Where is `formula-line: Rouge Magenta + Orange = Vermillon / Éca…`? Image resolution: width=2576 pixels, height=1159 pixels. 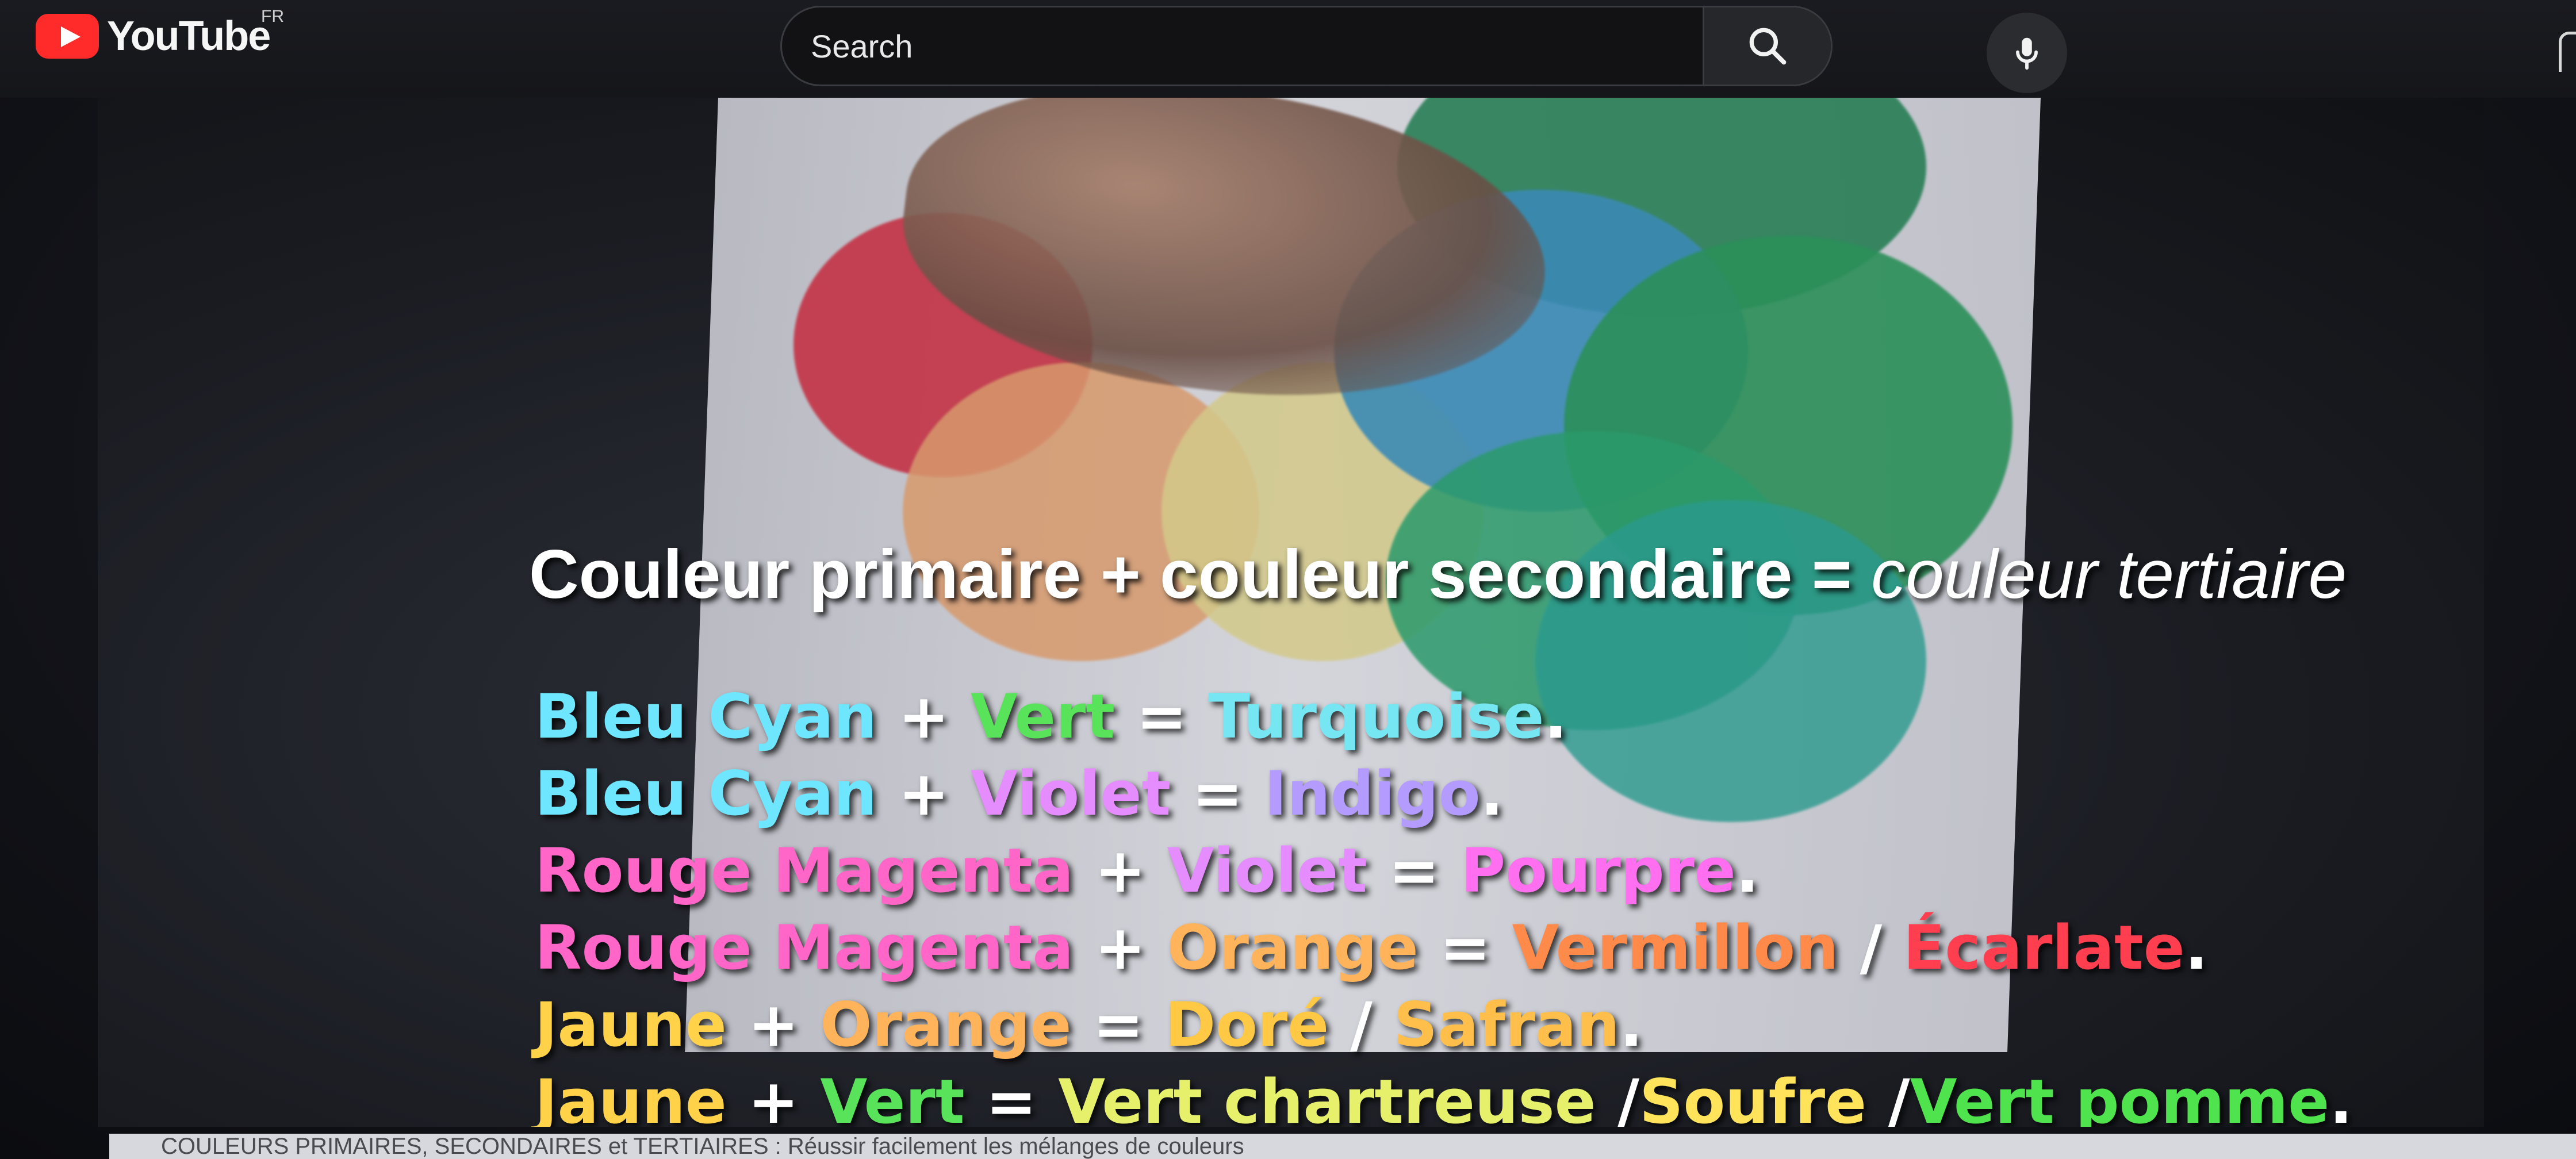 formula-line: Rouge Magenta + Orange = Vermillon / Éca… is located at coordinates (1483, 948).